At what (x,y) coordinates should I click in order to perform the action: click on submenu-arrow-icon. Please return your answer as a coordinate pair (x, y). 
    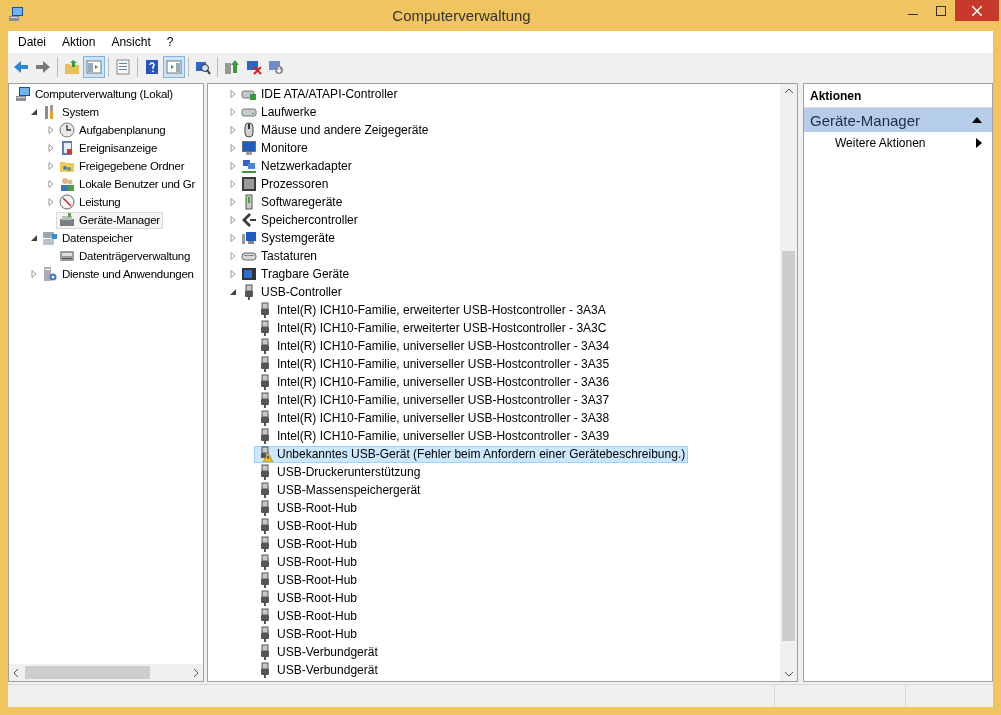
    Looking at the image, I should click on (979, 143).